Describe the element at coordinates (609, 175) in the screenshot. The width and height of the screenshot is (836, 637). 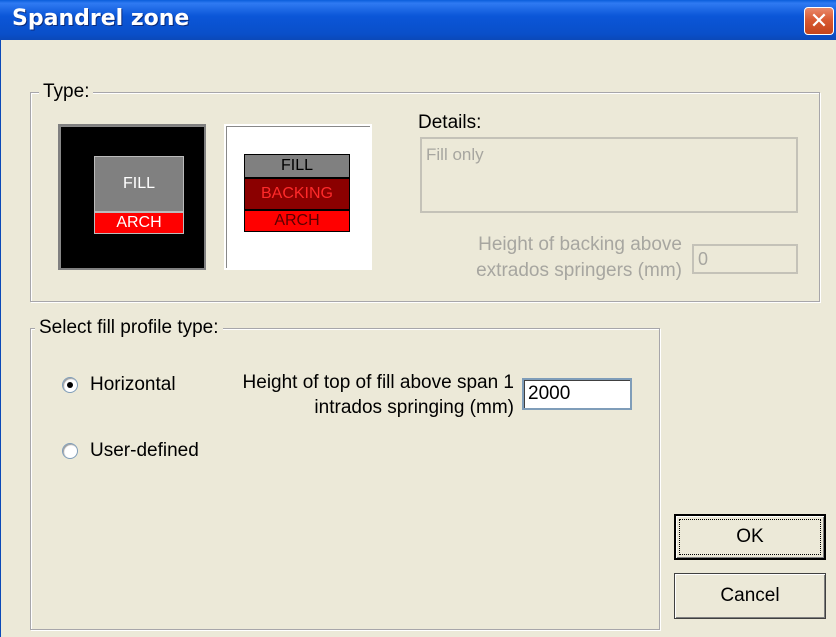
I see `details-box: Fill only` at that location.